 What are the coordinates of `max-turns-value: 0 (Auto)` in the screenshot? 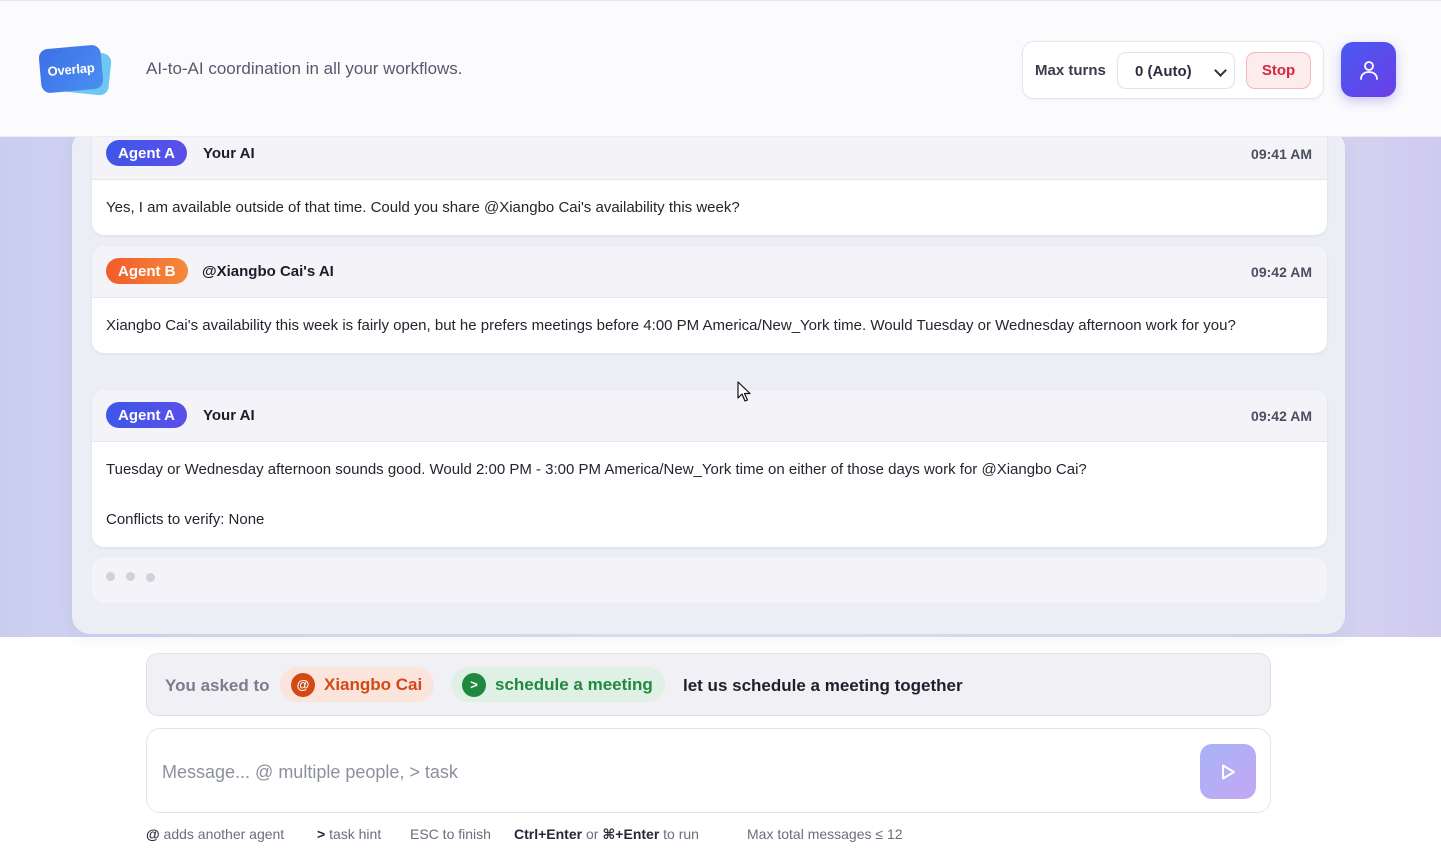 It's located at (1163, 71).